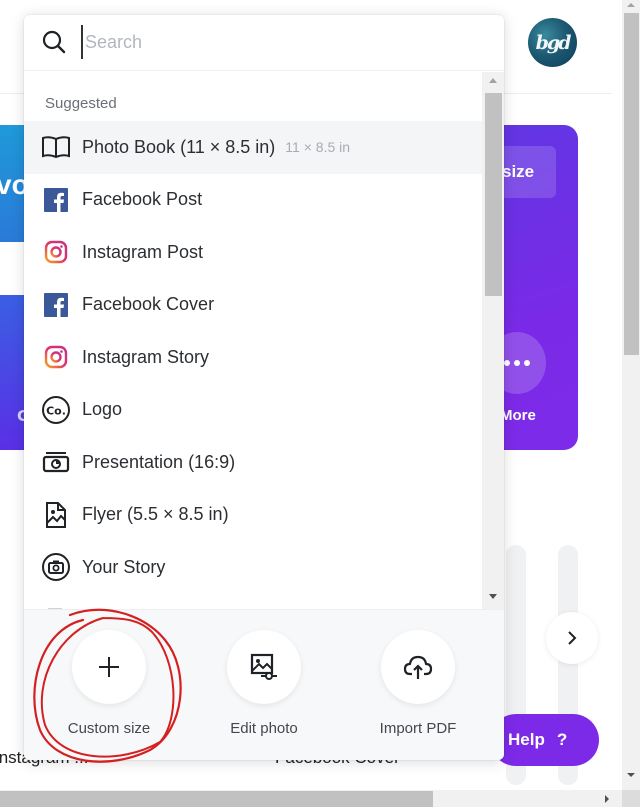 This screenshot has height=807, width=640. What do you see at coordinates (56, 462) in the screenshot?
I see `presentation-icon` at bounding box center [56, 462].